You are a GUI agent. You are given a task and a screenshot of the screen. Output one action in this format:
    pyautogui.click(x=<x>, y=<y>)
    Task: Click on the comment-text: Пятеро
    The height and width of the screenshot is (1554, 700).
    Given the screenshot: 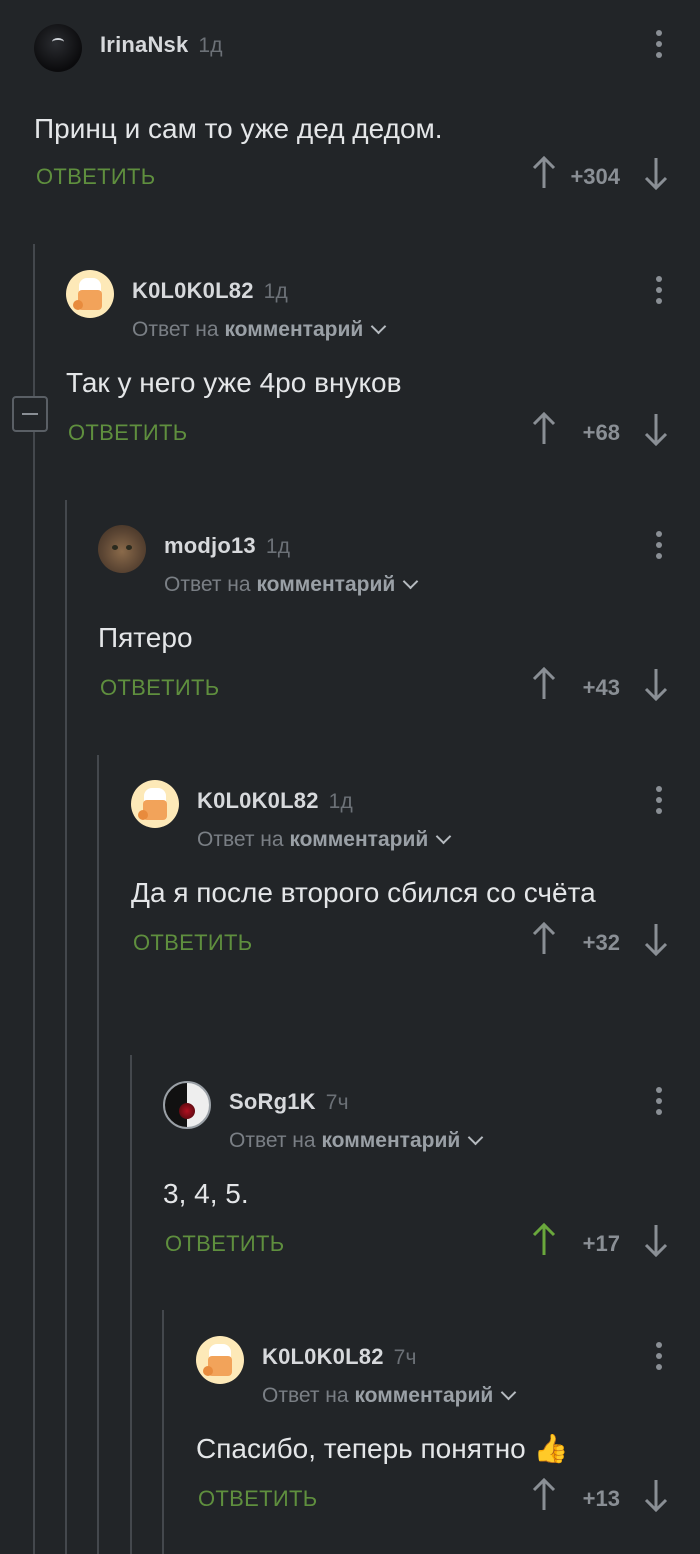 What is the action you would take?
    pyautogui.click(x=145, y=637)
    